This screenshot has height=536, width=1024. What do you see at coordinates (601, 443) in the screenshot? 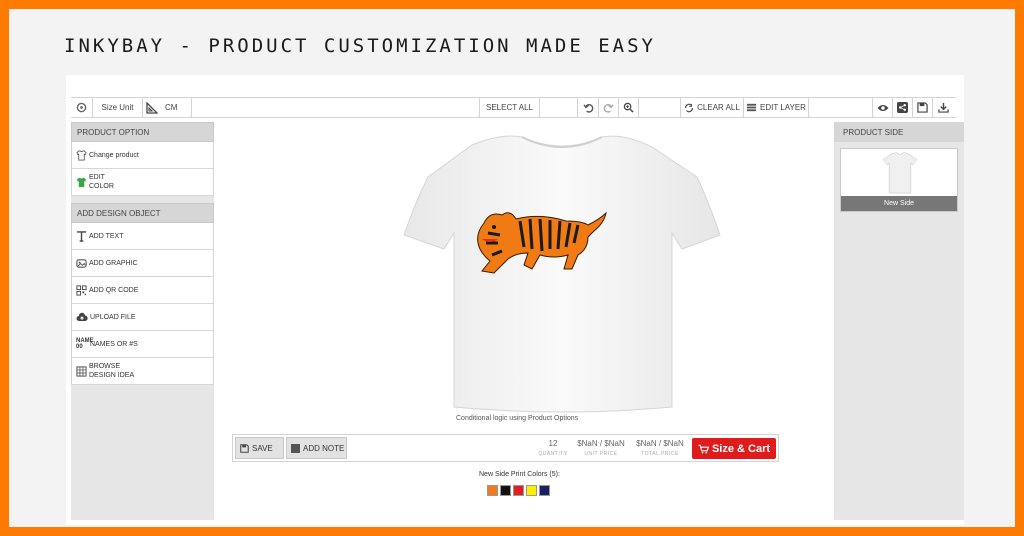
I see `unit-price-value: $NaN / $NaN` at bounding box center [601, 443].